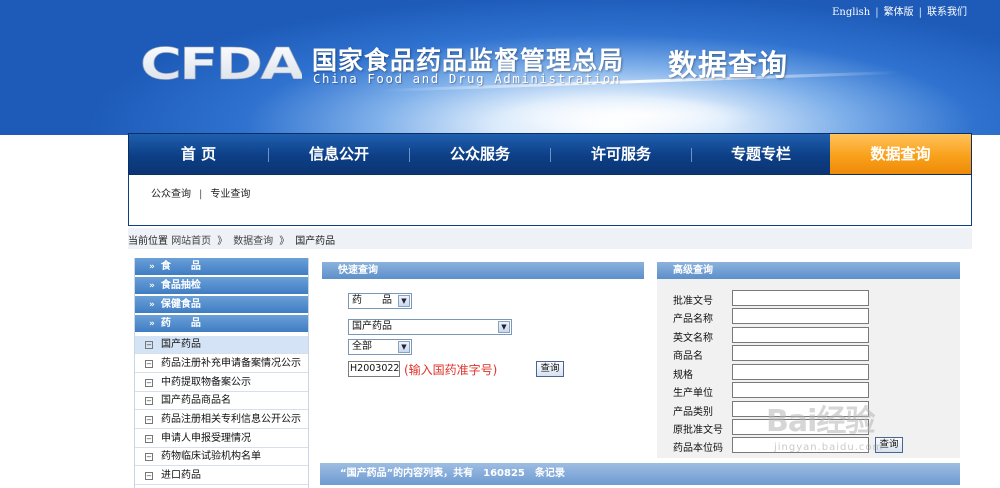 The width and height of the screenshot is (1000, 488). Describe the element at coordinates (698, 448) in the screenshot. I see `label-drug-code: 药品本位码` at that location.